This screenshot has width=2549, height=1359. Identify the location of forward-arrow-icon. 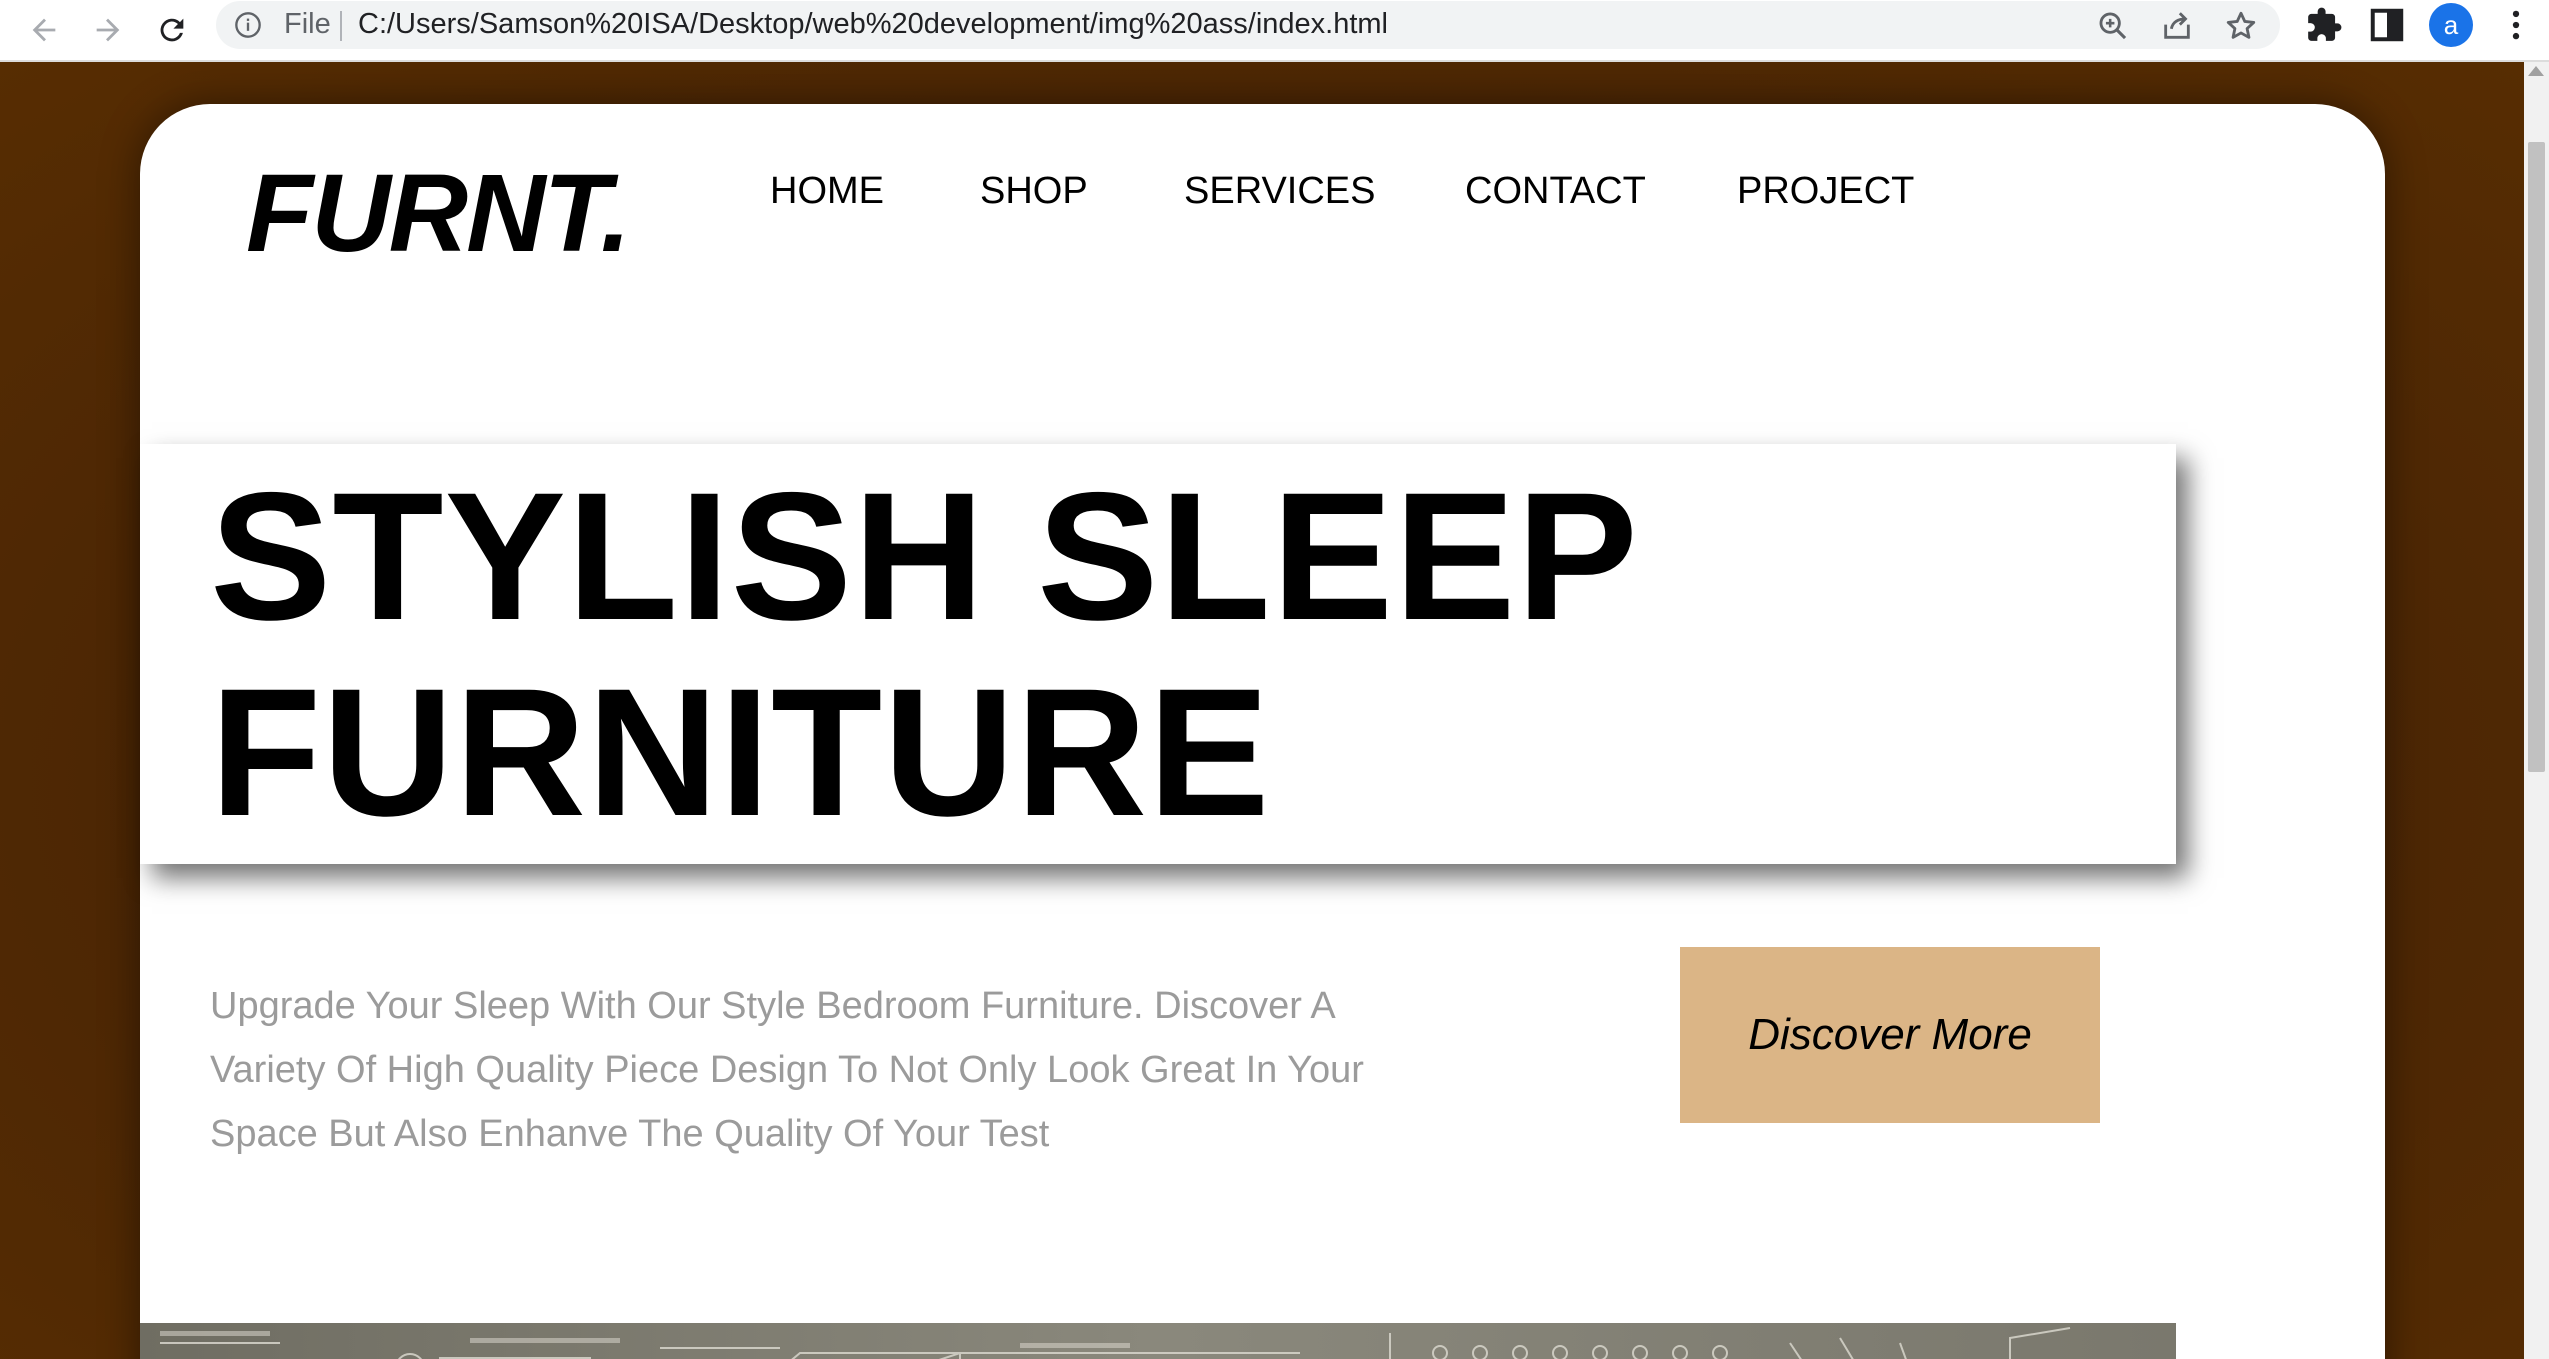
(108, 30).